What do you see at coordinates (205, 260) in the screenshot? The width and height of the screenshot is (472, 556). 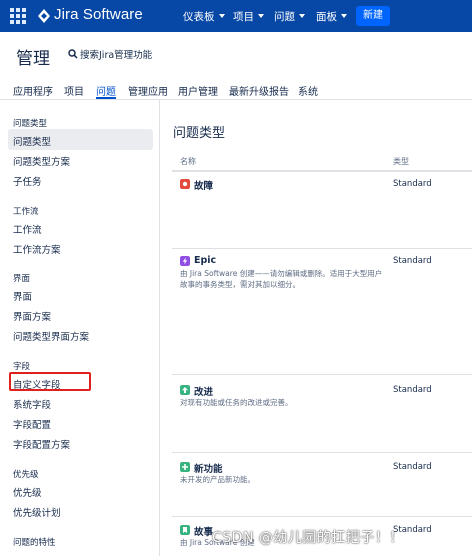 I see `issue-type-name: Epic` at bounding box center [205, 260].